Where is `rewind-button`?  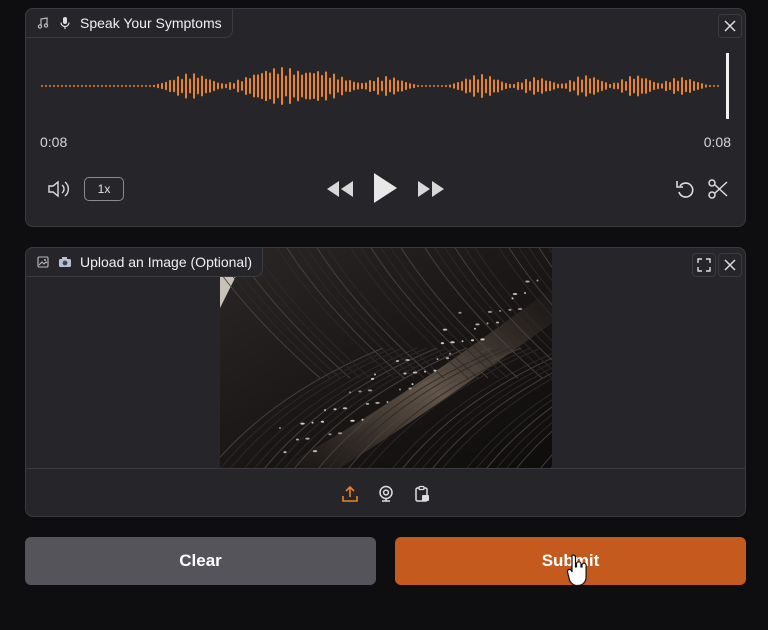
rewind-button is located at coordinates (340, 189).